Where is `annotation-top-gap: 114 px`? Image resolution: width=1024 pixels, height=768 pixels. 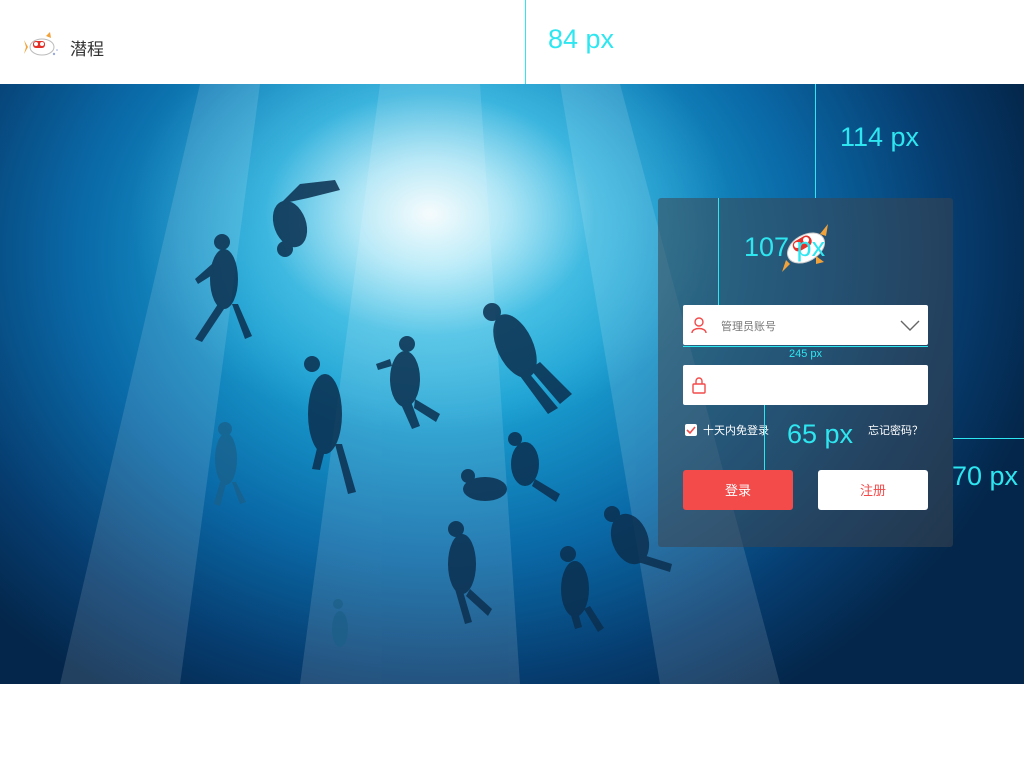 annotation-top-gap: 114 px is located at coordinates (880, 137).